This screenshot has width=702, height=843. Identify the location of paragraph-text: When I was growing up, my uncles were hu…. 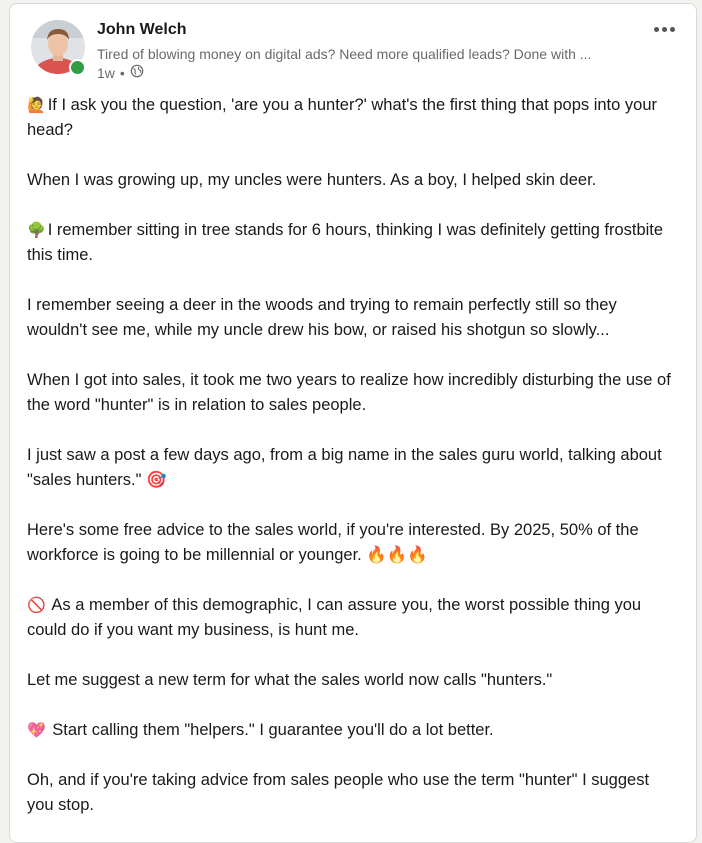
(312, 180).